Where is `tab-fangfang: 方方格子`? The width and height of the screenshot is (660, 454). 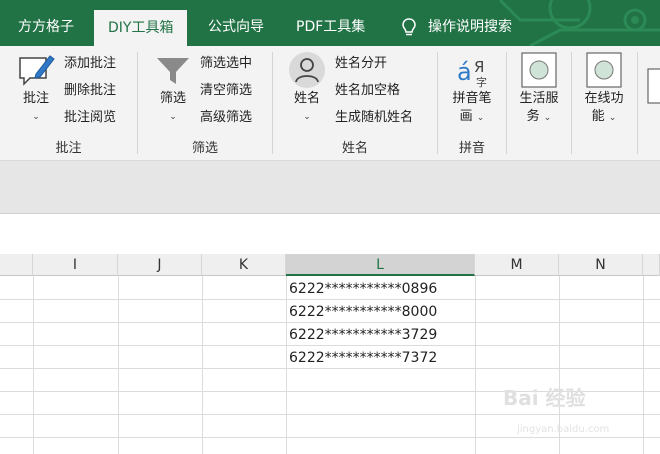 tab-fangfang: 方方格子 is located at coordinates (46, 23).